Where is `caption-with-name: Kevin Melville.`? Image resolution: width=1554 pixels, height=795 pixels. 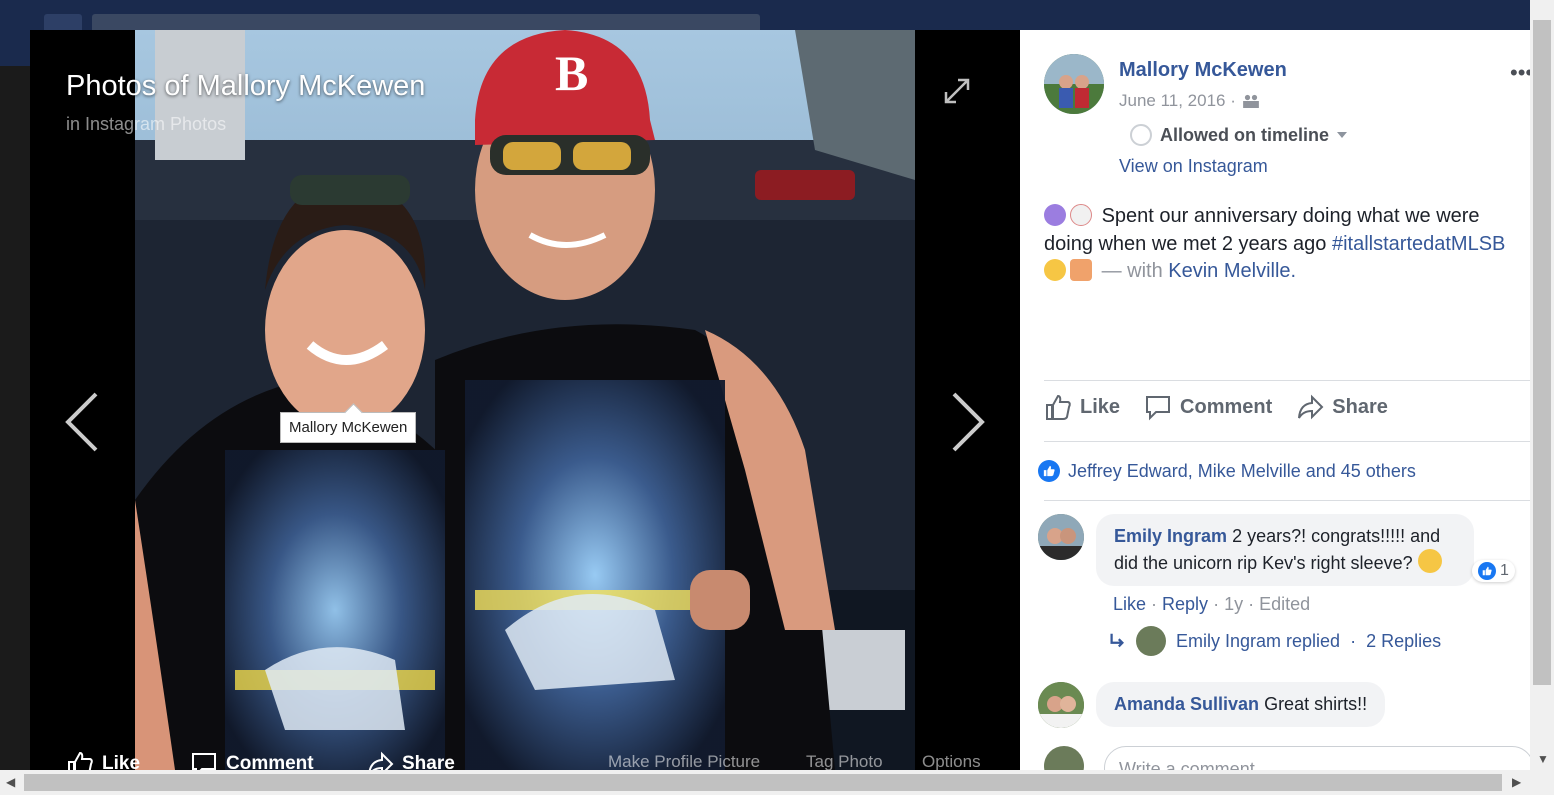 caption-with-name: Kevin Melville. is located at coordinates (1232, 271).